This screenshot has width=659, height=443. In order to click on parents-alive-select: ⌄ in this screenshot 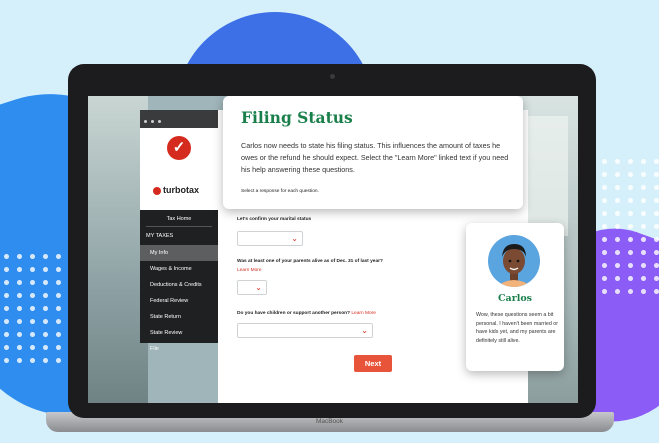, I will do `click(252, 287)`.